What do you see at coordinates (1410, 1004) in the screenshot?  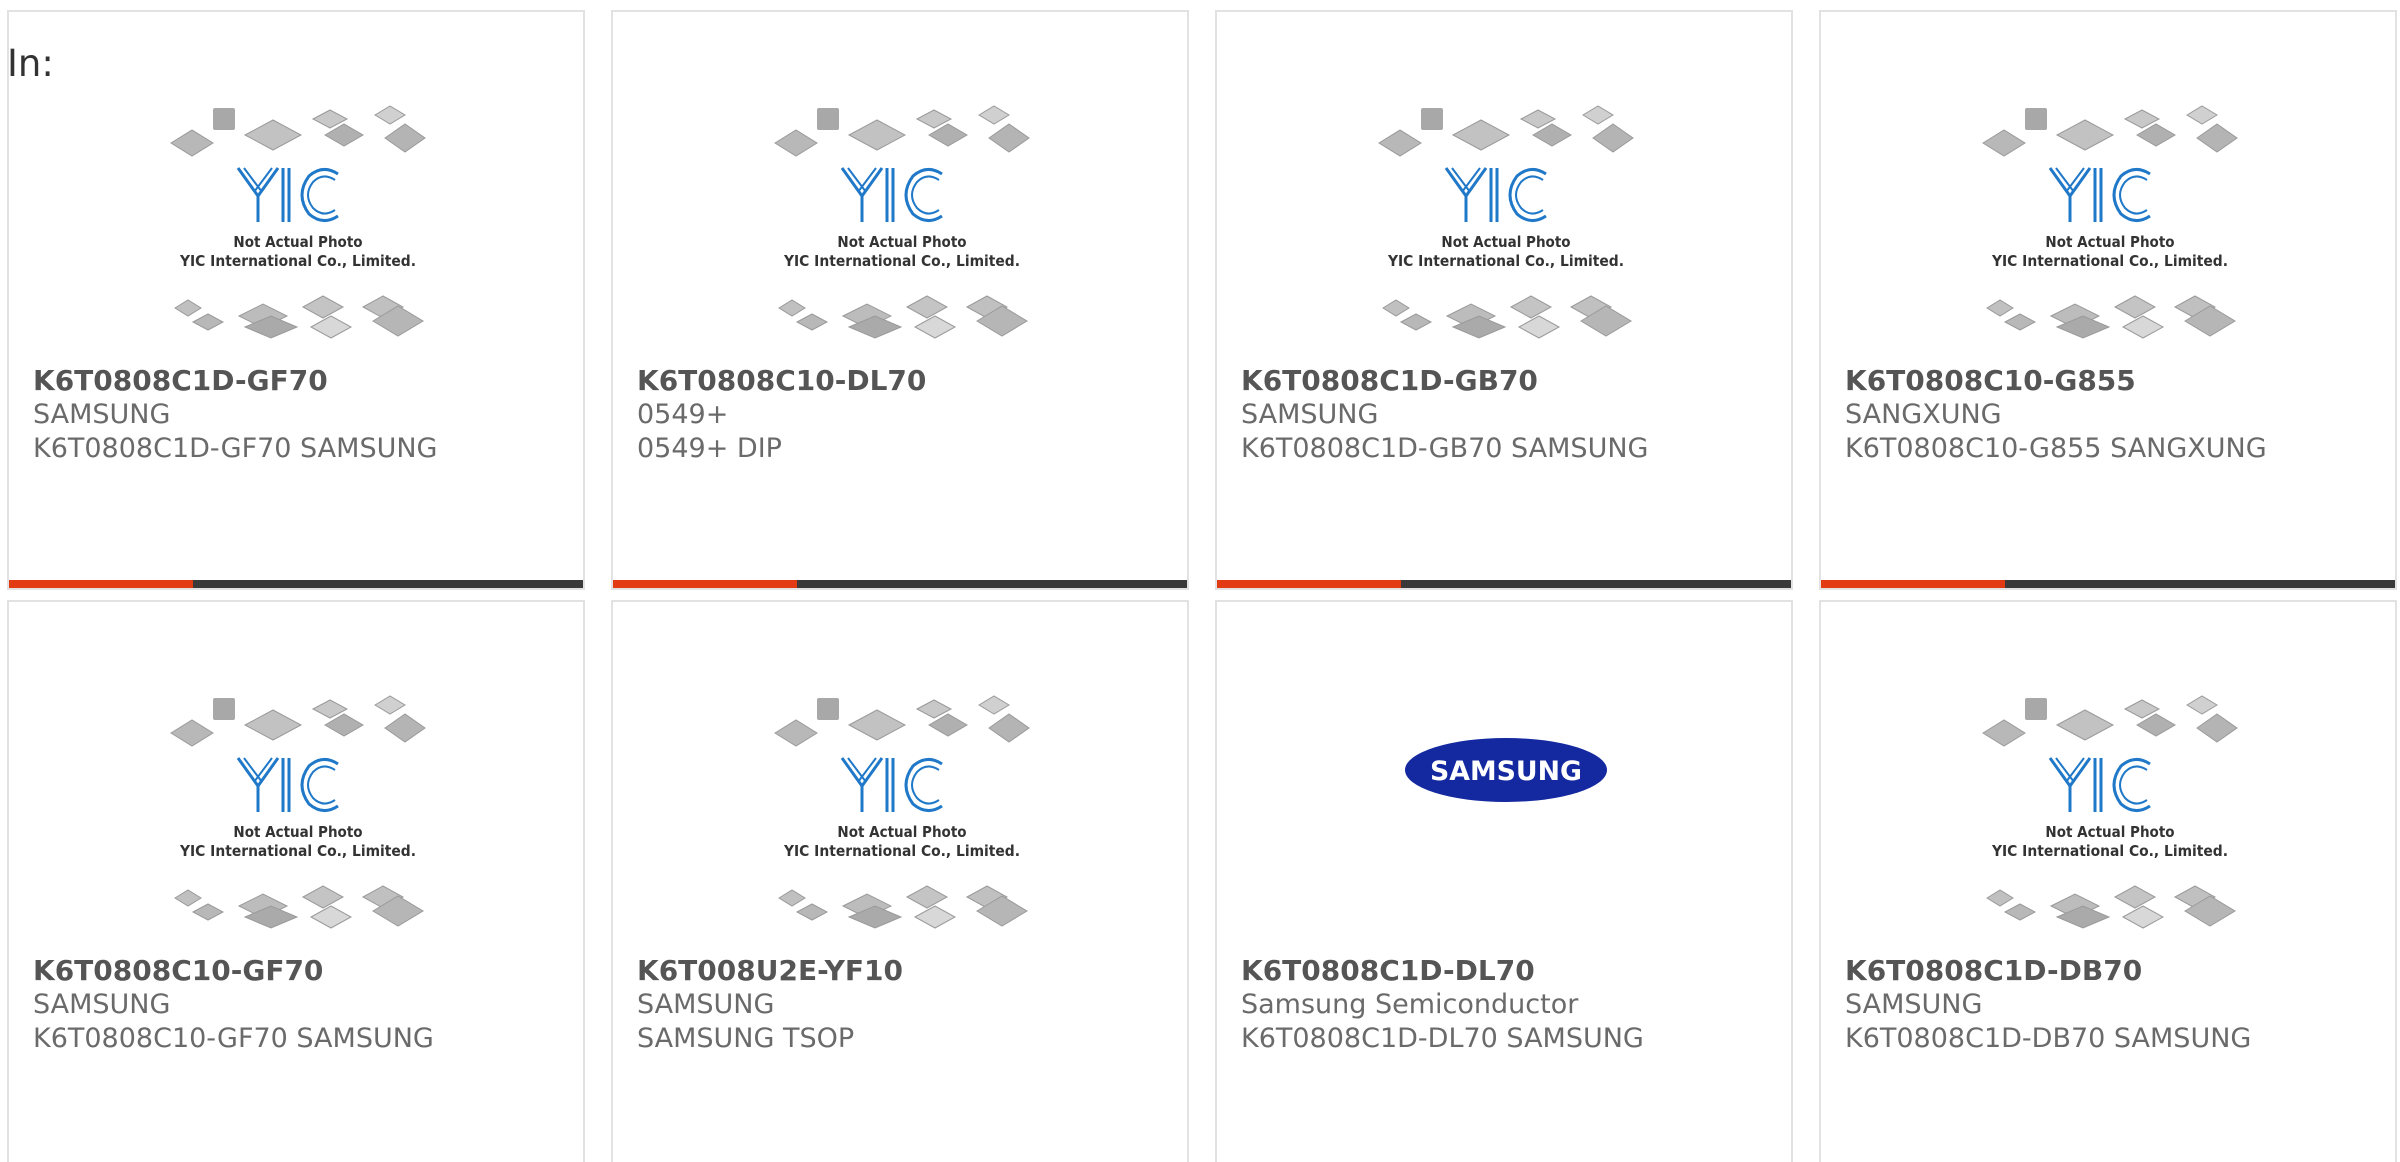 I see `product-manufacturer: Samsung Semiconductor` at bounding box center [1410, 1004].